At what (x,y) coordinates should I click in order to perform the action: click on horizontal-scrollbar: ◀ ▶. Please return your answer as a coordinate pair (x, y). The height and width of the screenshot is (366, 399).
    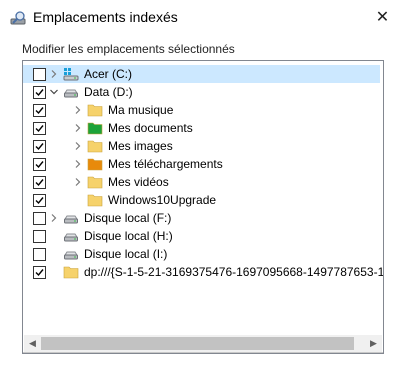
    Looking at the image, I should click on (203, 343).